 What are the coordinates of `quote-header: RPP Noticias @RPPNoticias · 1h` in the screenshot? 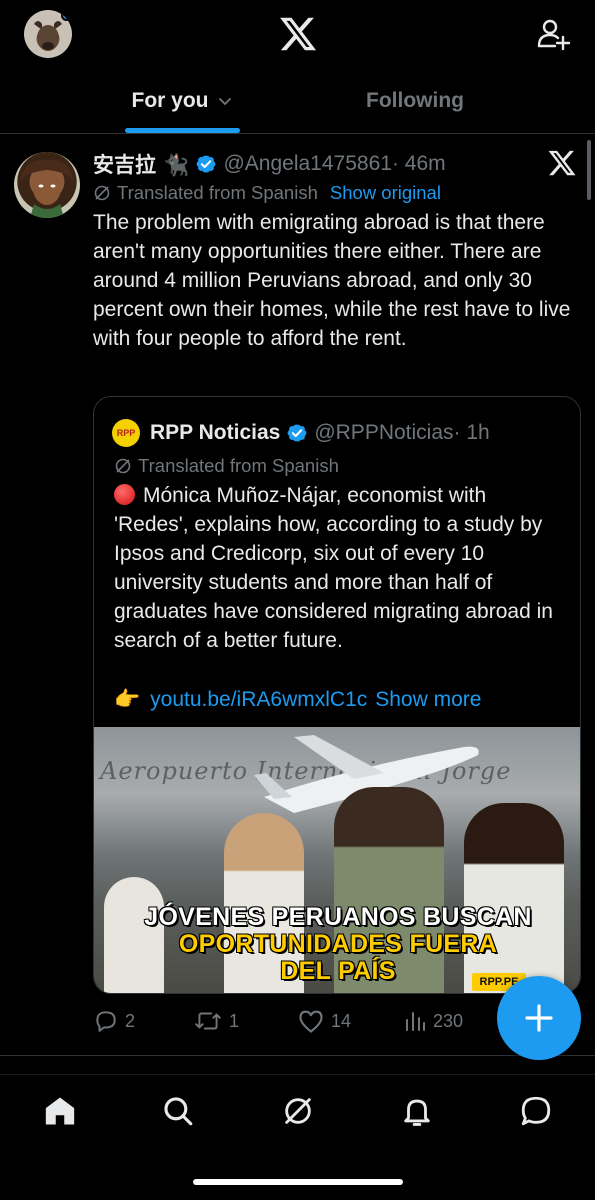 It's located at (320, 433).